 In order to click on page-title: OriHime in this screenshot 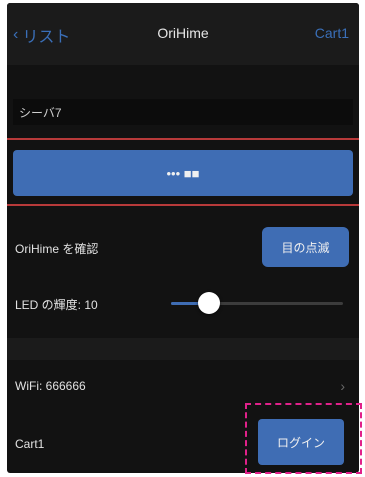, I will do `click(183, 33)`.